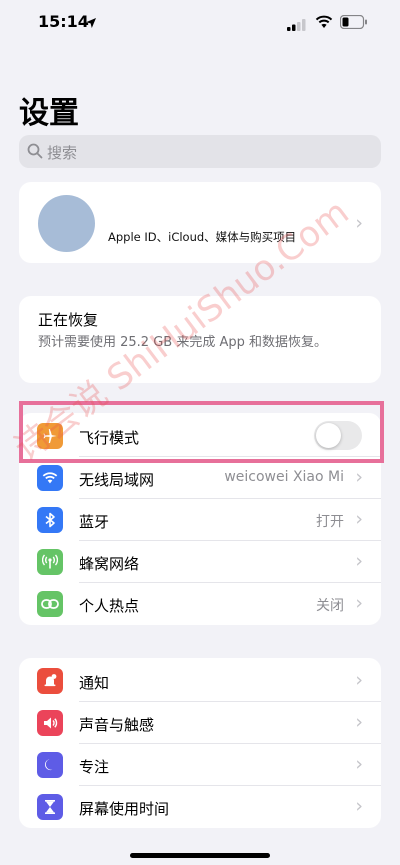 This screenshot has width=400, height=865. I want to click on restore-description: 预计需要使用 25.2 GB 来完成 App 和数据恢复。, so click(182, 342).